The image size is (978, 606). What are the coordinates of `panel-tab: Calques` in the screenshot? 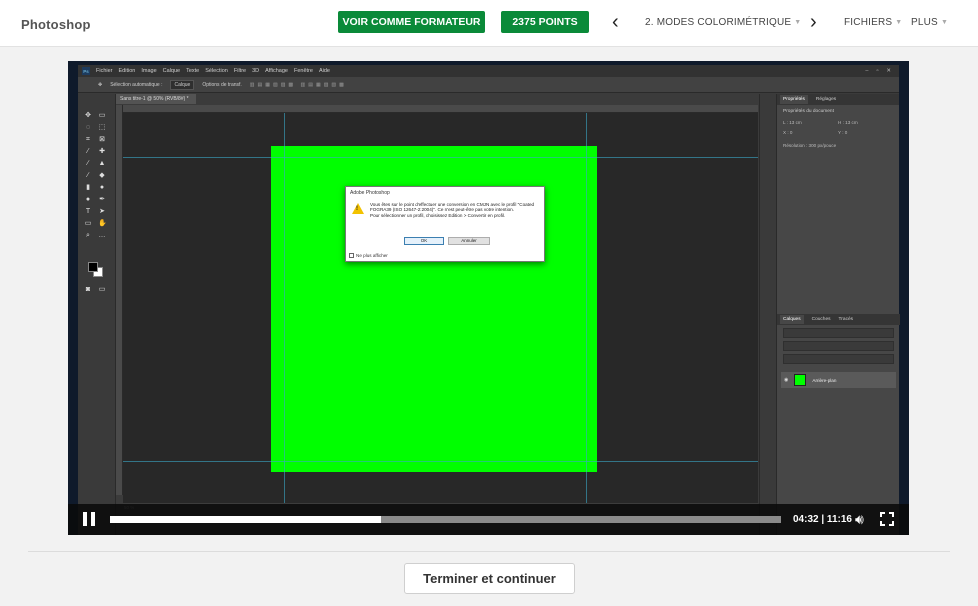 It's located at (792, 319).